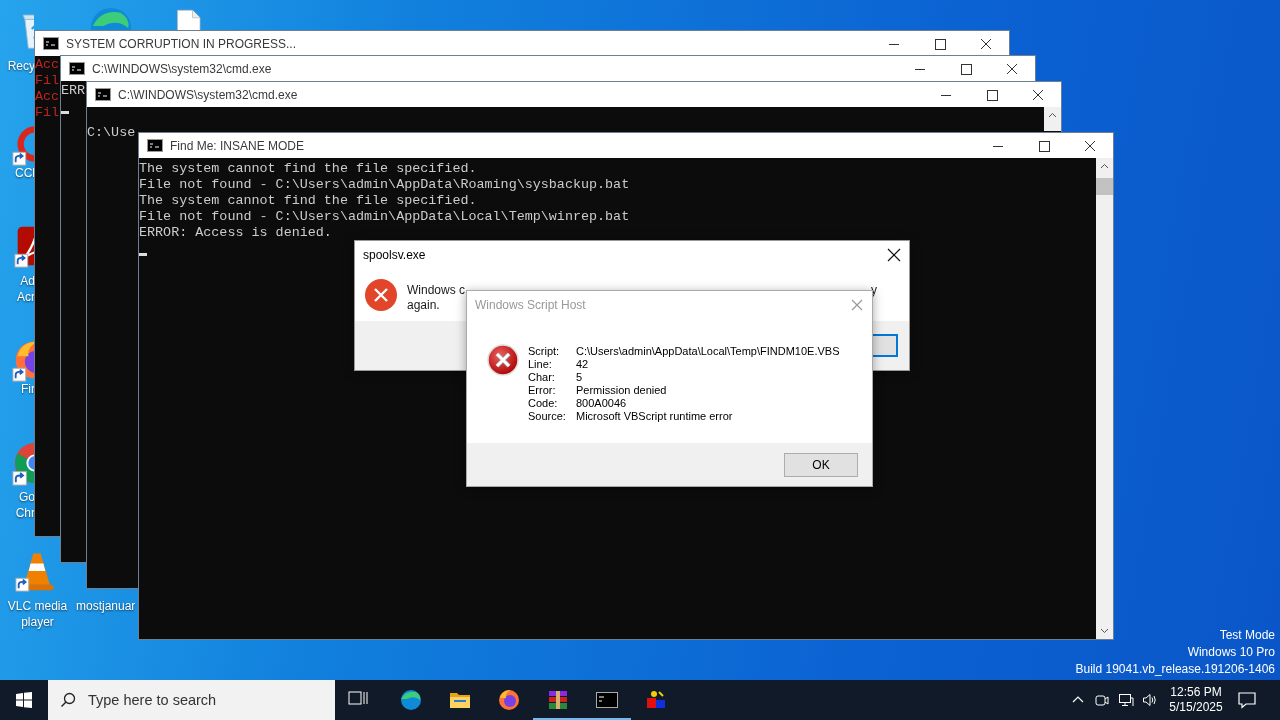 Image resolution: width=1280 pixels, height=720 pixels. Describe the element at coordinates (1150, 700) in the screenshot. I see `speaker-icon` at that location.